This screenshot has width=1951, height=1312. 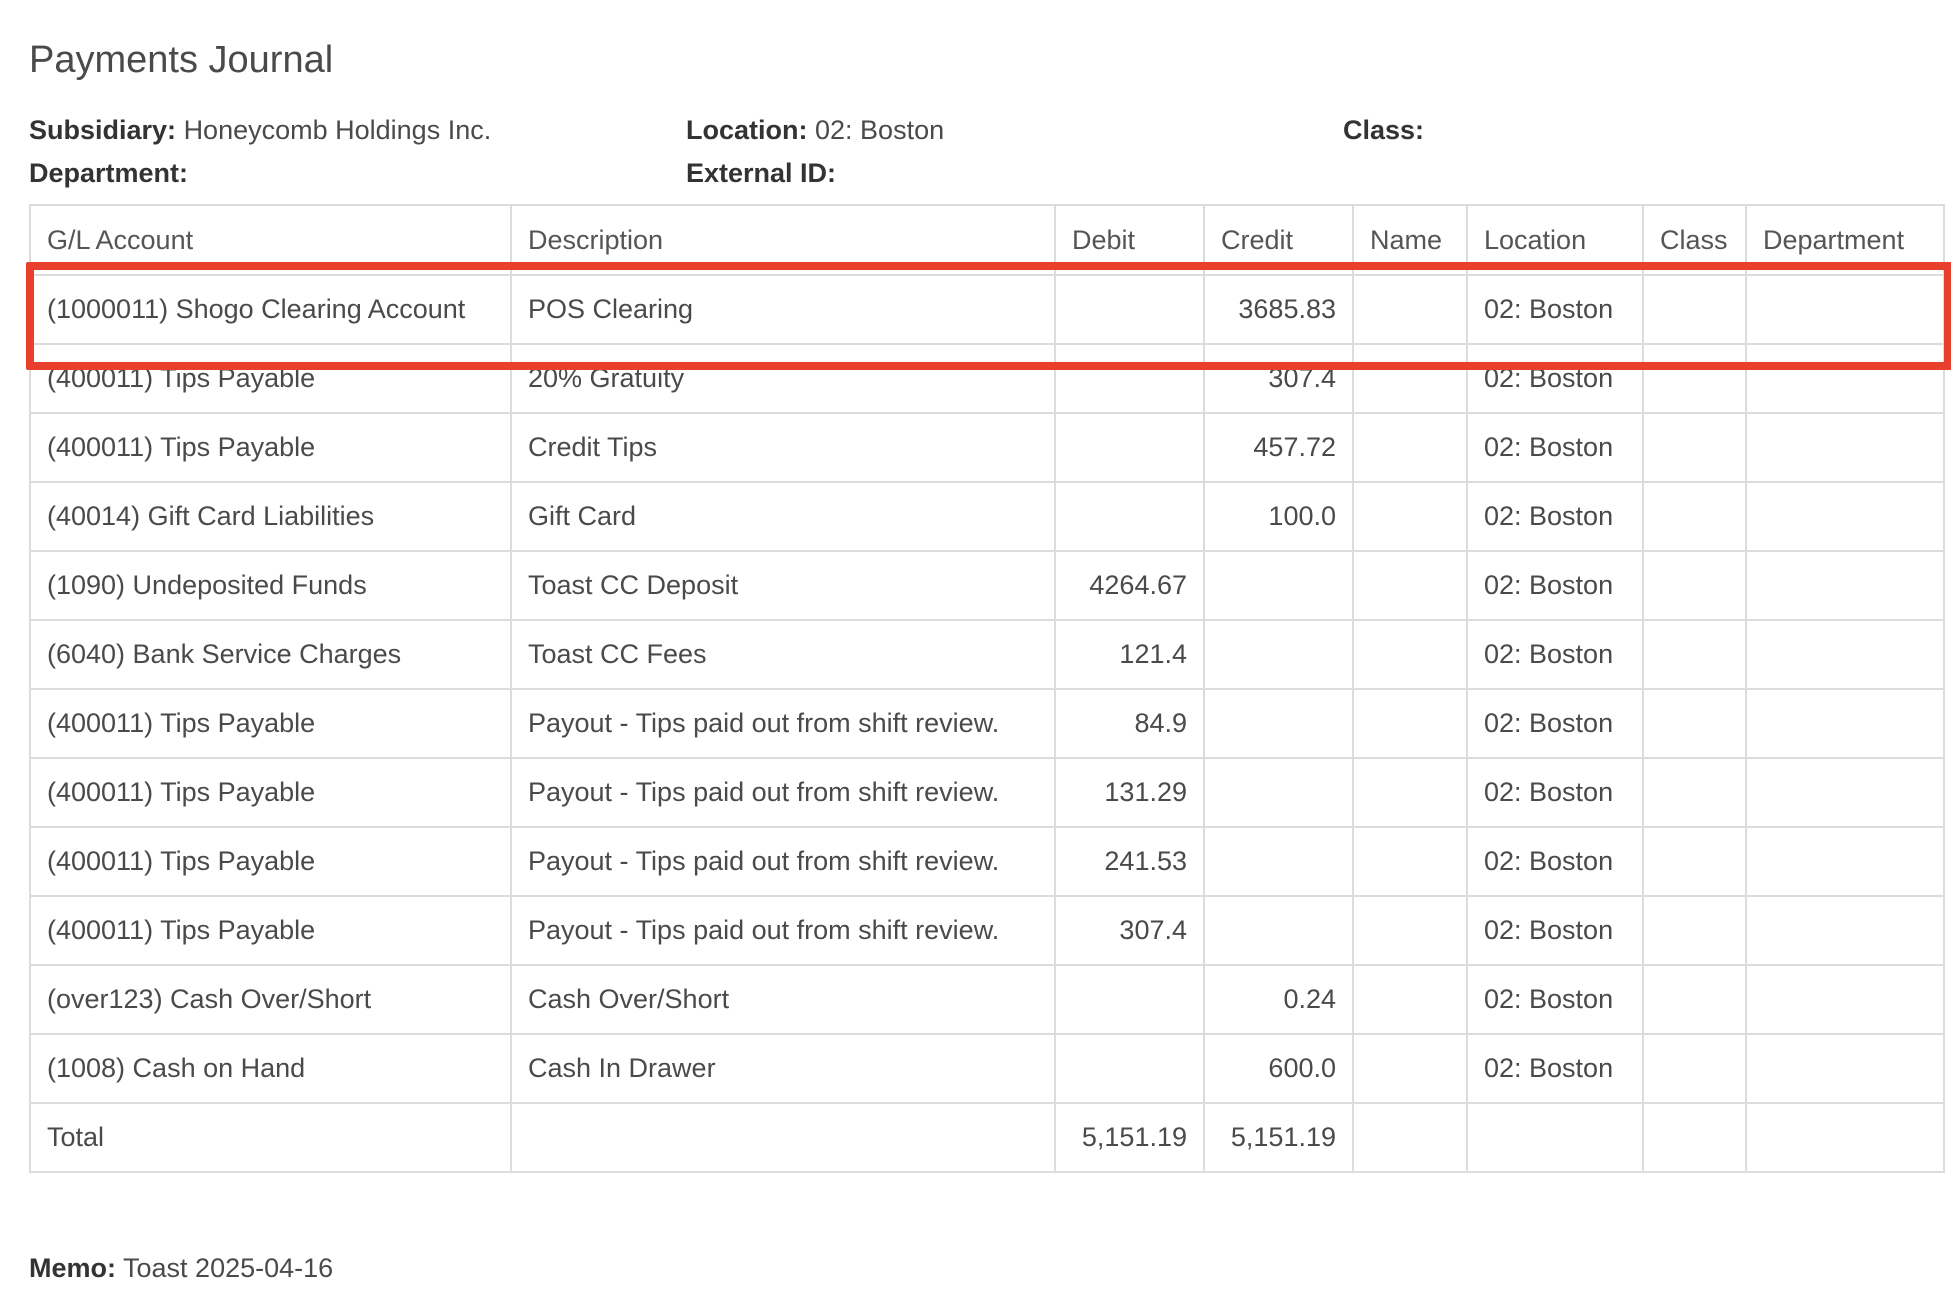 I want to click on column-header-gl-account: G/L Account, so click(x=270, y=240).